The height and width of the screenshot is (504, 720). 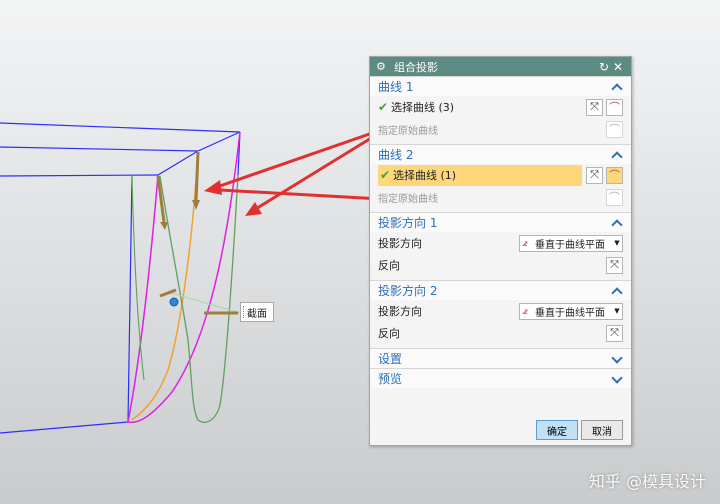 What do you see at coordinates (168, 293) in the screenshot?
I see `section-arrow-left` at bounding box center [168, 293].